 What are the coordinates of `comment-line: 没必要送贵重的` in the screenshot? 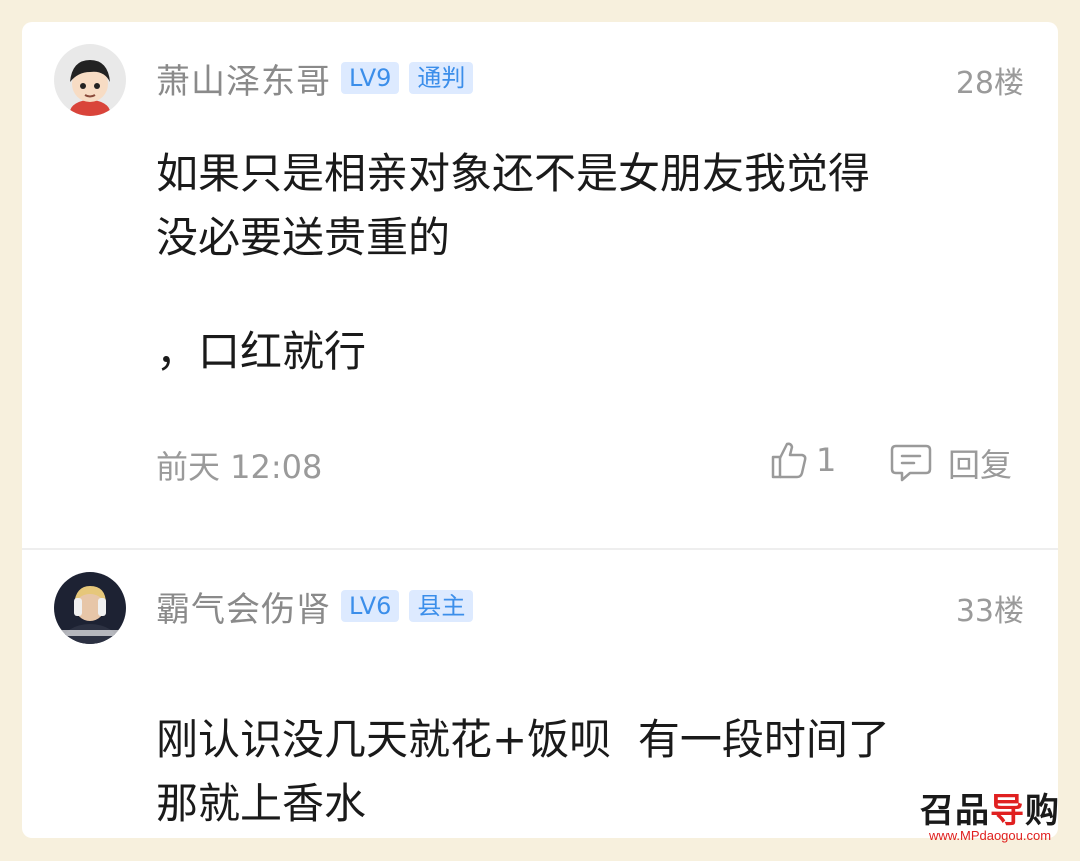 It's located at (303, 237).